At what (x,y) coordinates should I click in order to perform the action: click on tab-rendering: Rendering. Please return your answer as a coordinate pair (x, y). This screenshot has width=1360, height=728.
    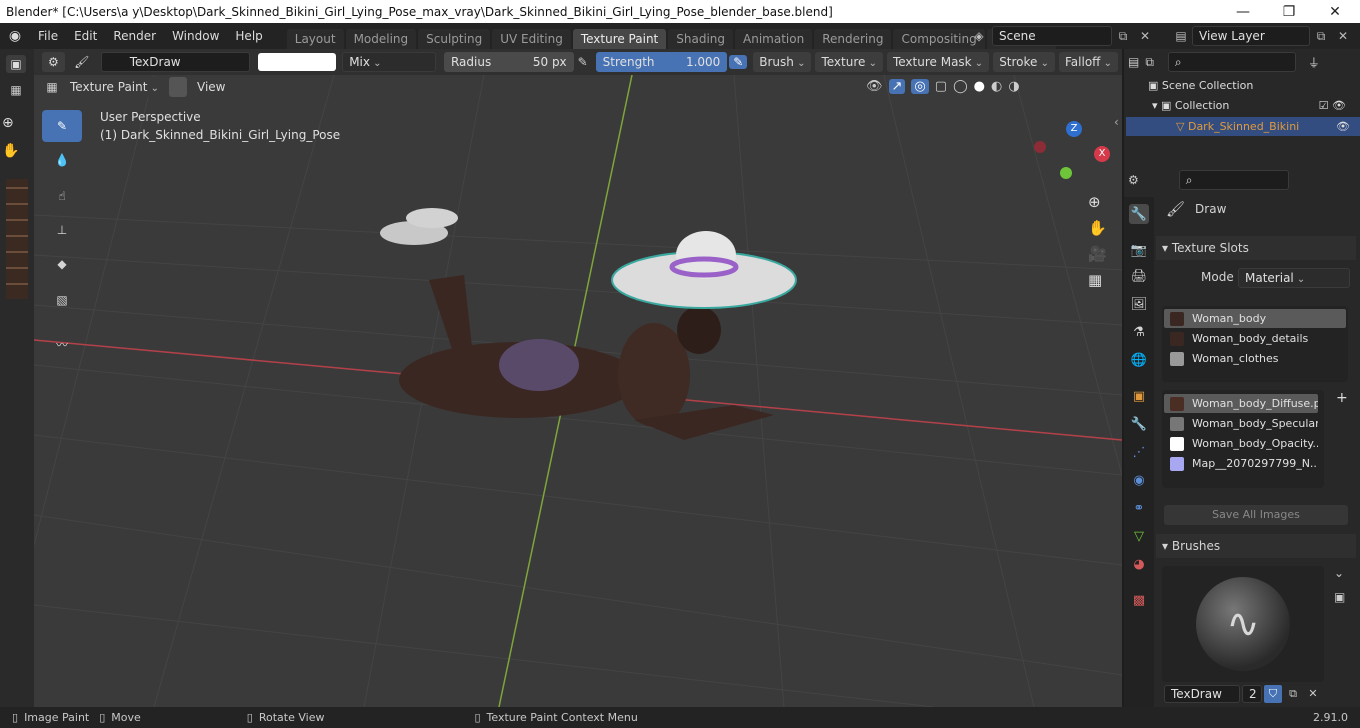
    Looking at the image, I should click on (853, 39).